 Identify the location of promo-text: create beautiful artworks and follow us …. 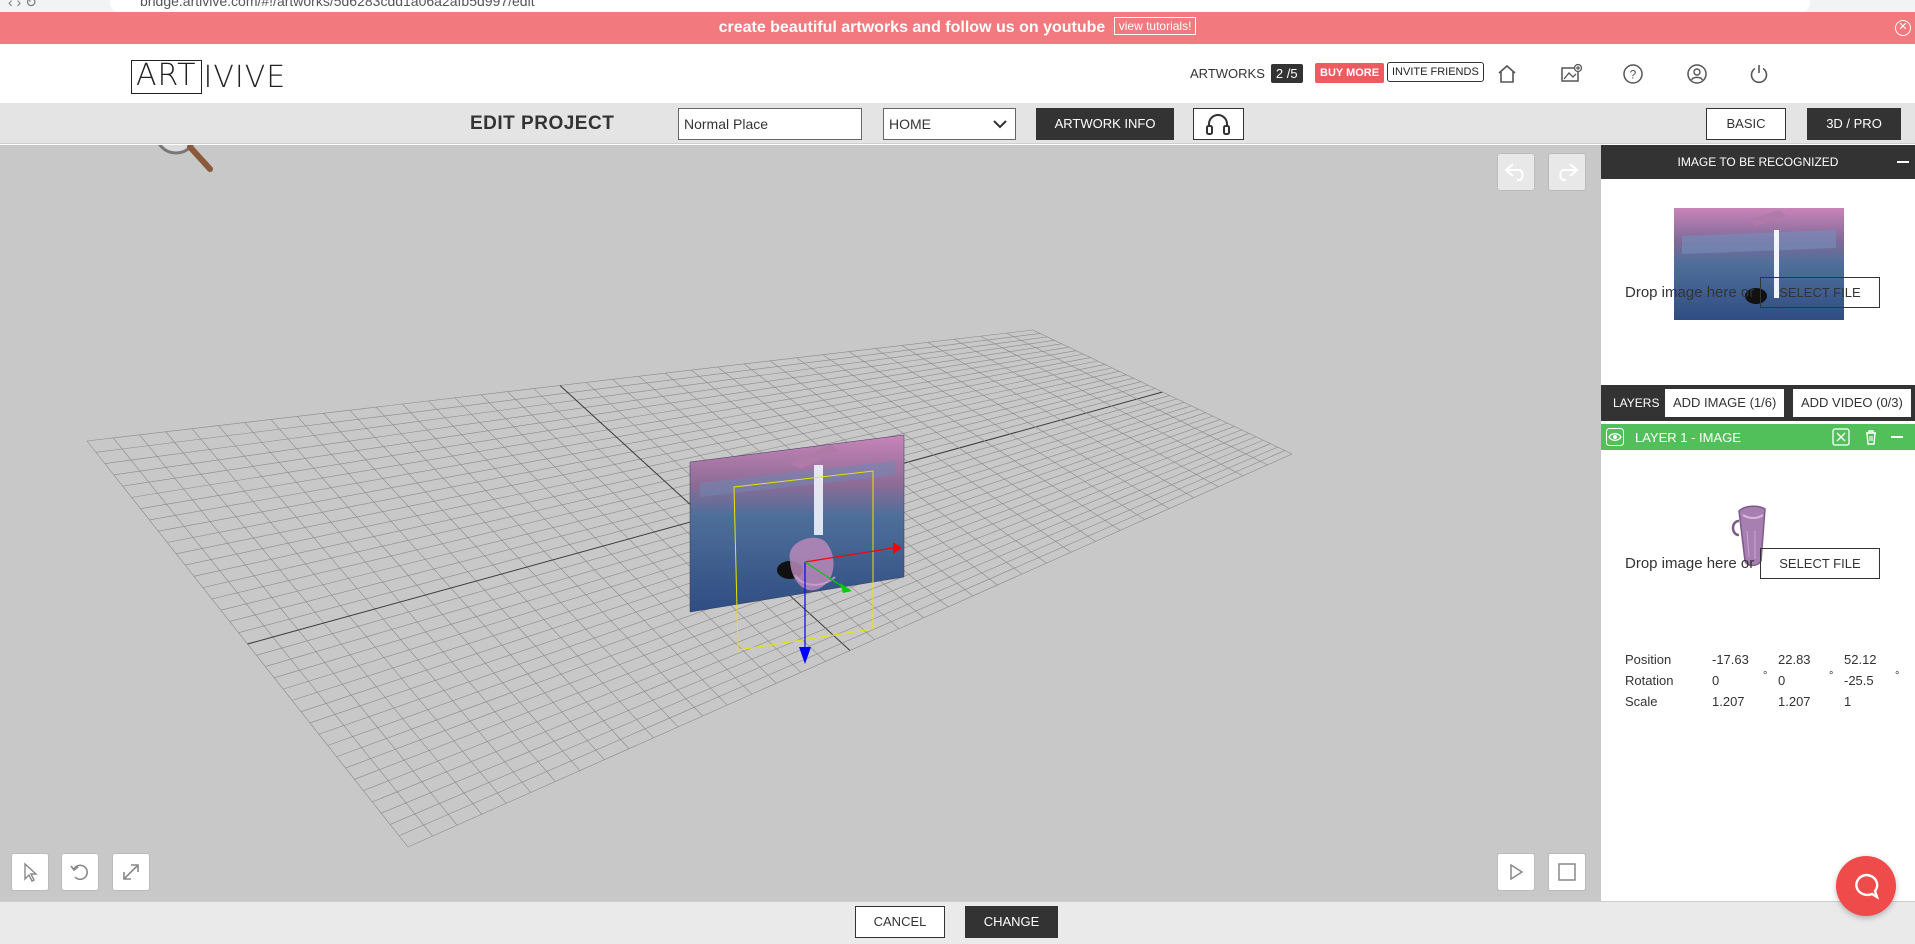
(912, 27).